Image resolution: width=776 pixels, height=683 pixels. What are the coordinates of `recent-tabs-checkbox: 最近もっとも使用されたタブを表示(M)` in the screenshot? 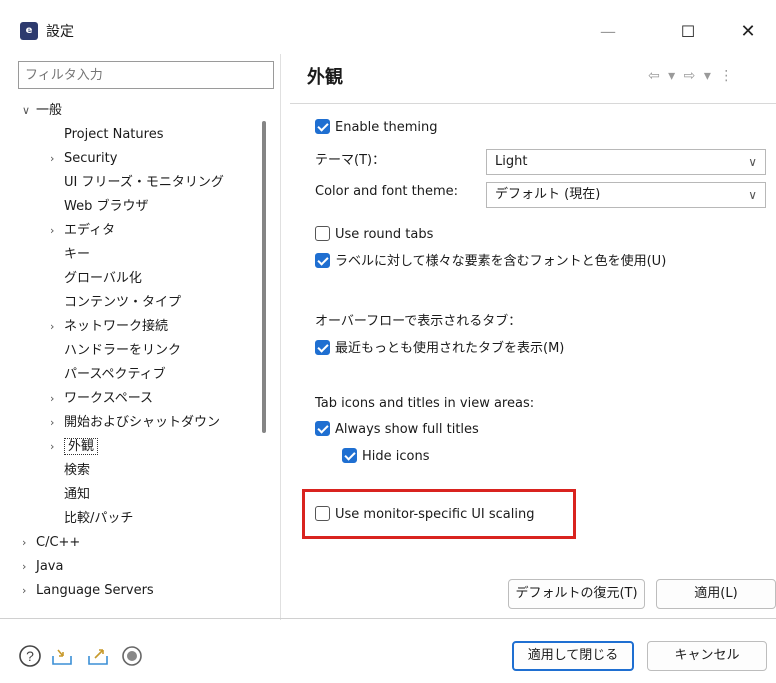 It's located at (439, 349).